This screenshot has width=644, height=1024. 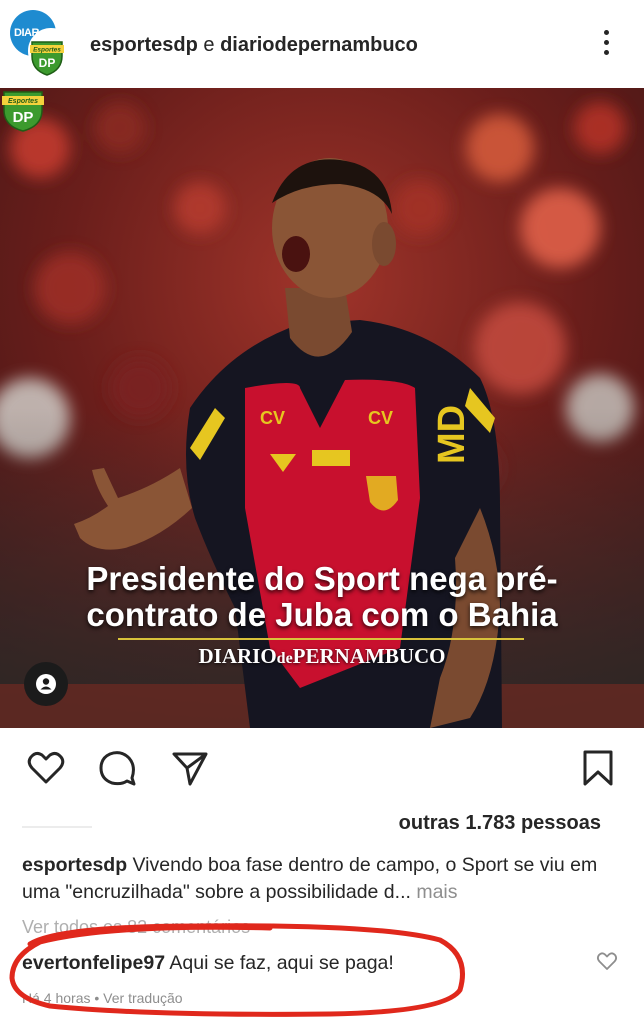 I want to click on account-name-2: diariodepernambuco, so click(x=319, y=45).